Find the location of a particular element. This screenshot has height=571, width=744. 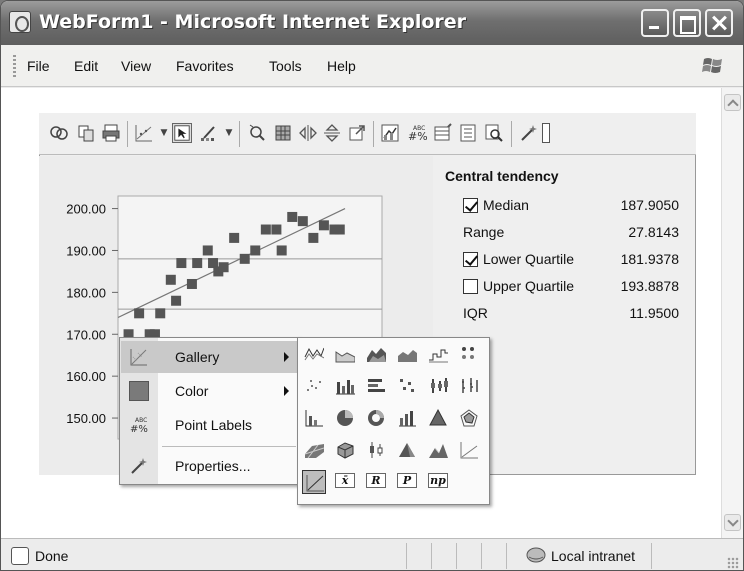

print-icon is located at coordinates (111, 133).